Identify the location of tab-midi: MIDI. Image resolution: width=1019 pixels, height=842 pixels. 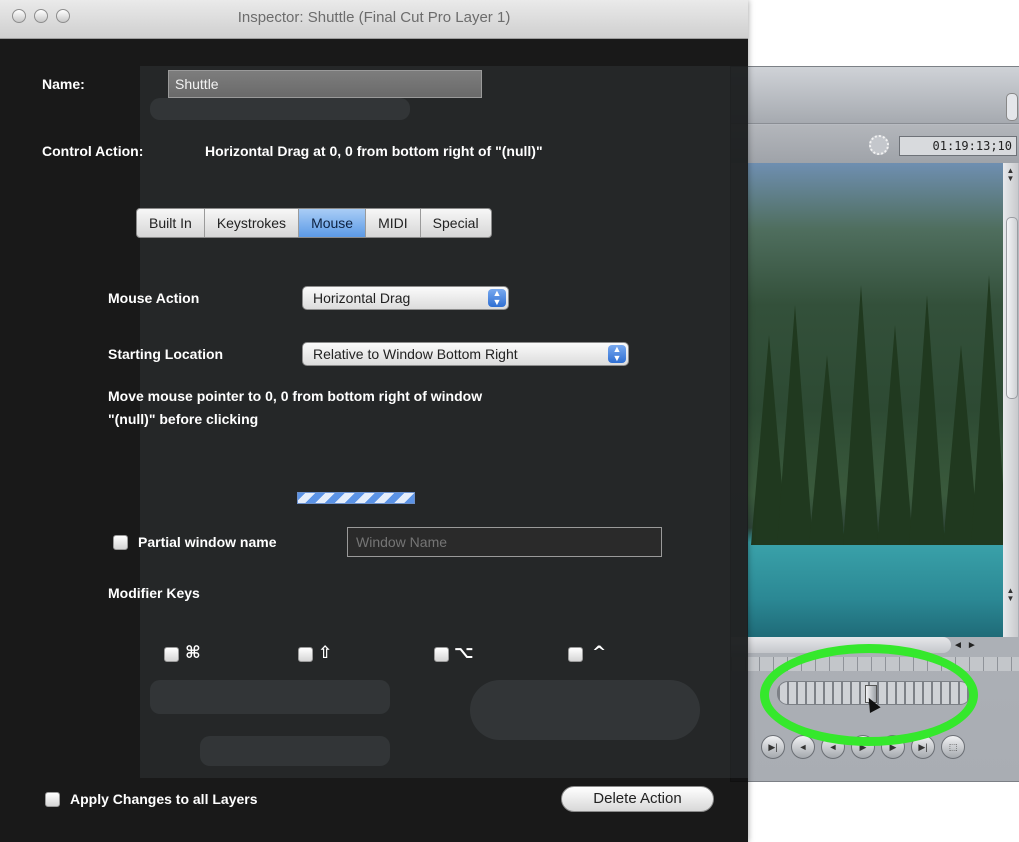
(393, 223).